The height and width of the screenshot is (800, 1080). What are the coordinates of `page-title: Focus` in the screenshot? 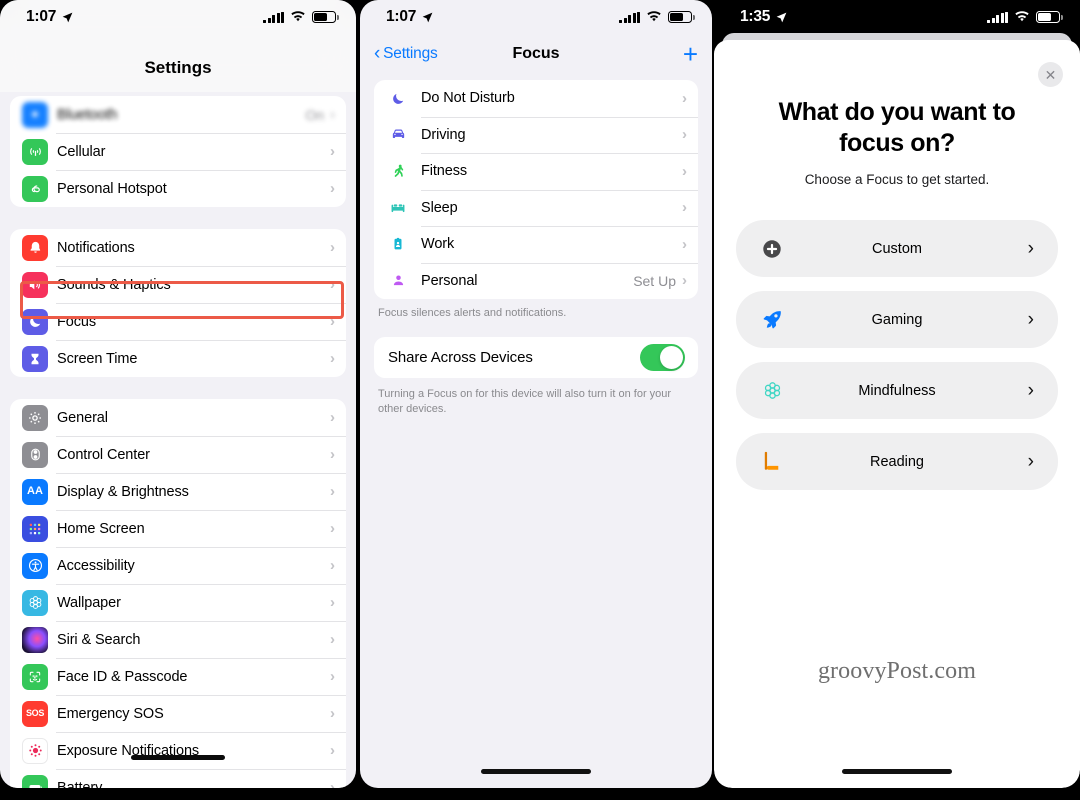 It's located at (536, 53).